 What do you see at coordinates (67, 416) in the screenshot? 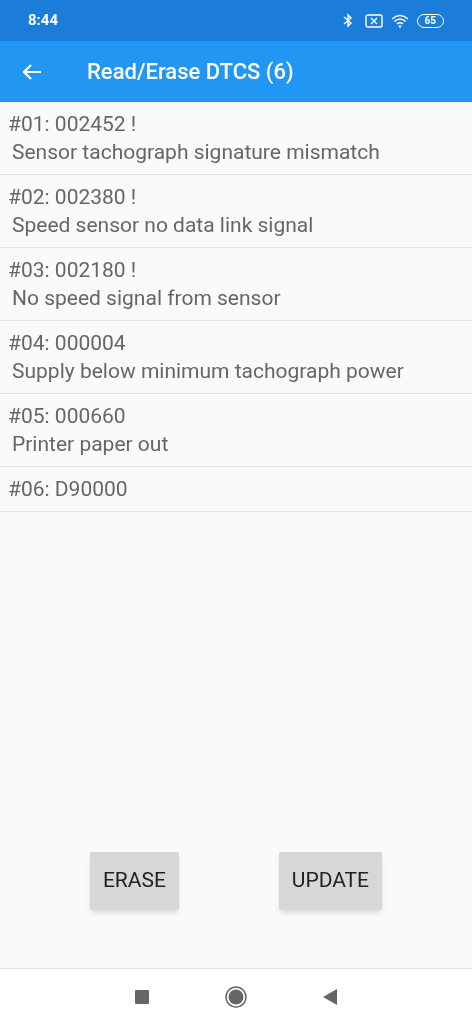
I see `dtc-code: #05: 000660` at bounding box center [67, 416].